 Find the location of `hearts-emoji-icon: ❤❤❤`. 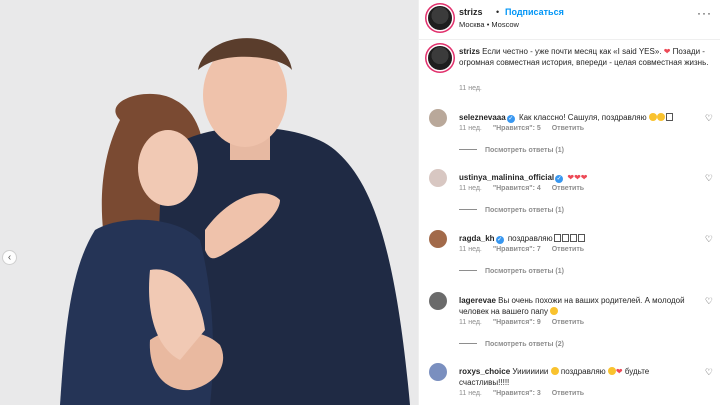

hearts-emoji-icon: ❤❤❤ is located at coordinates (577, 177).